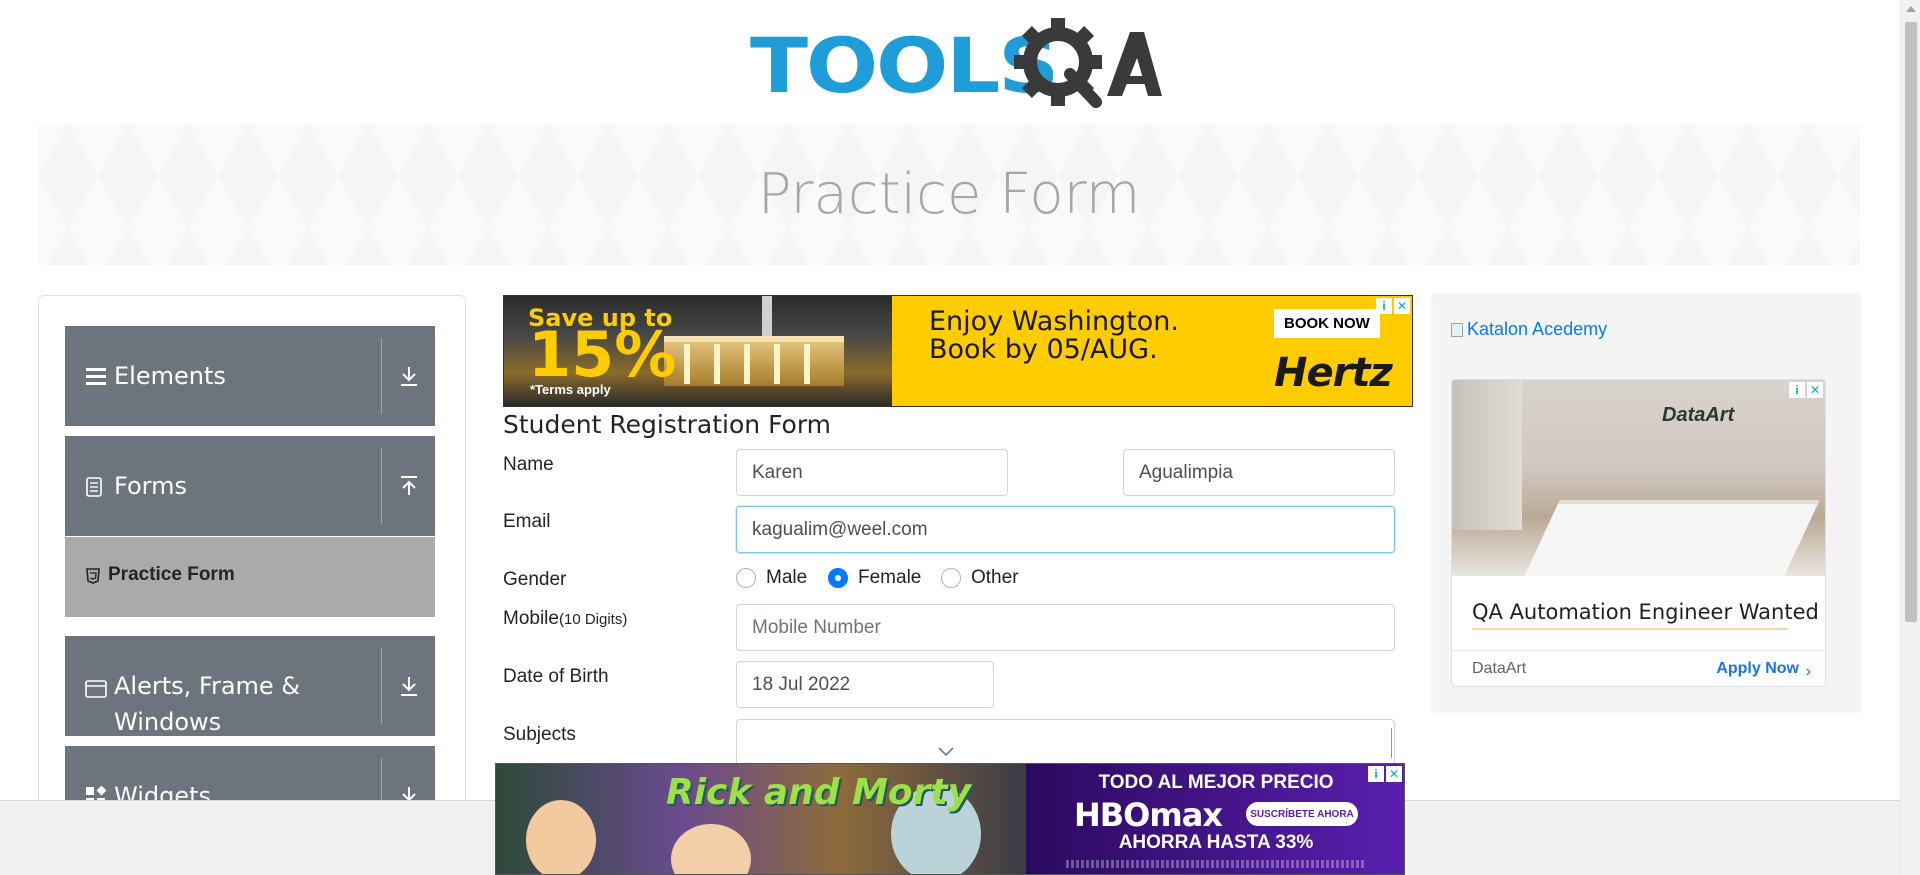  I want to click on menu-icon, so click(96, 376).